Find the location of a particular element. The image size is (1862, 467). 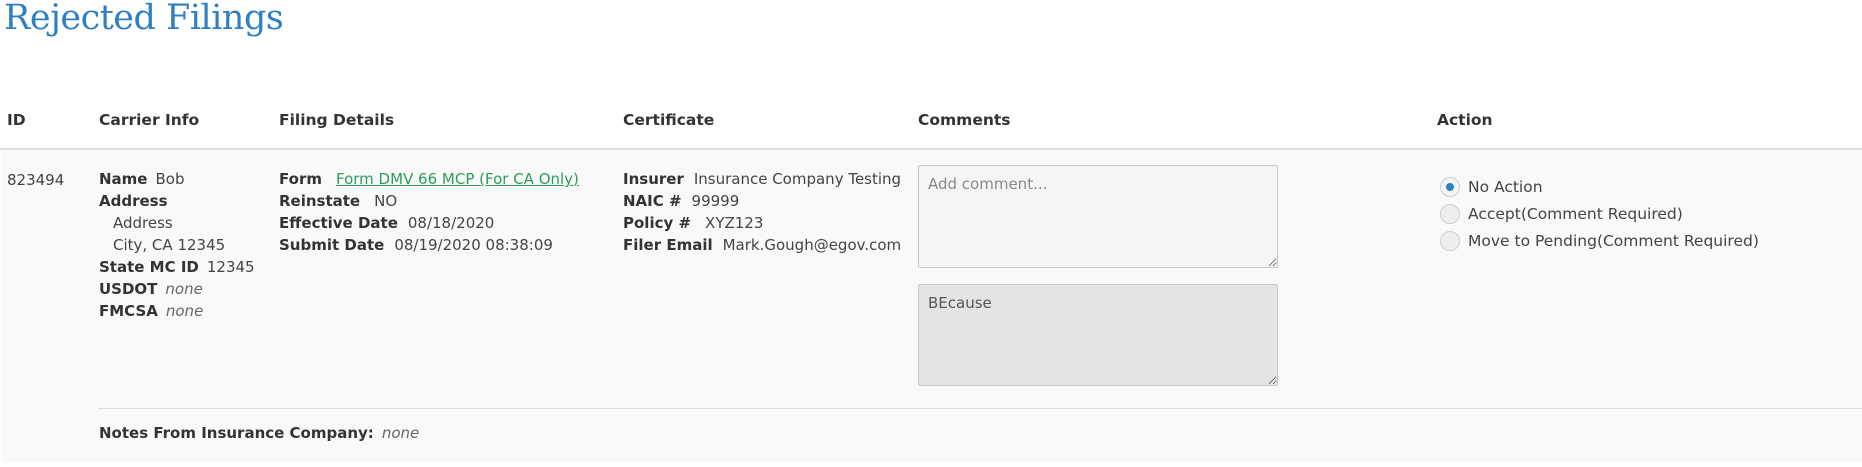

carrier-state-mc-id-row: State MC ID 12345 is located at coordinates (177, 267).